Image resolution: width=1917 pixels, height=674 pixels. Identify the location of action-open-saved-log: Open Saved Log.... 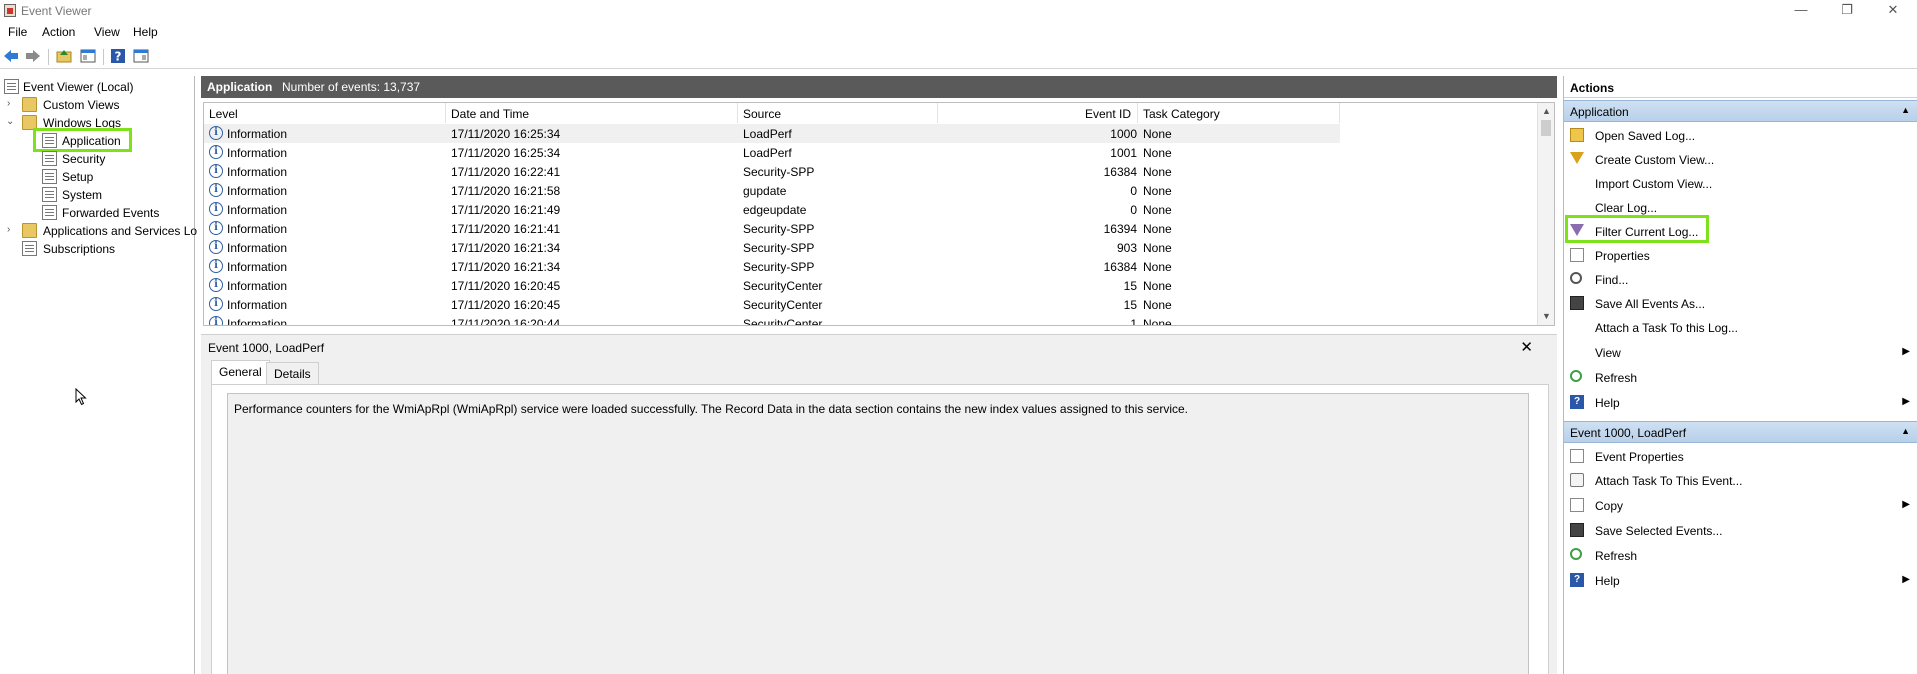
(1740, 135).